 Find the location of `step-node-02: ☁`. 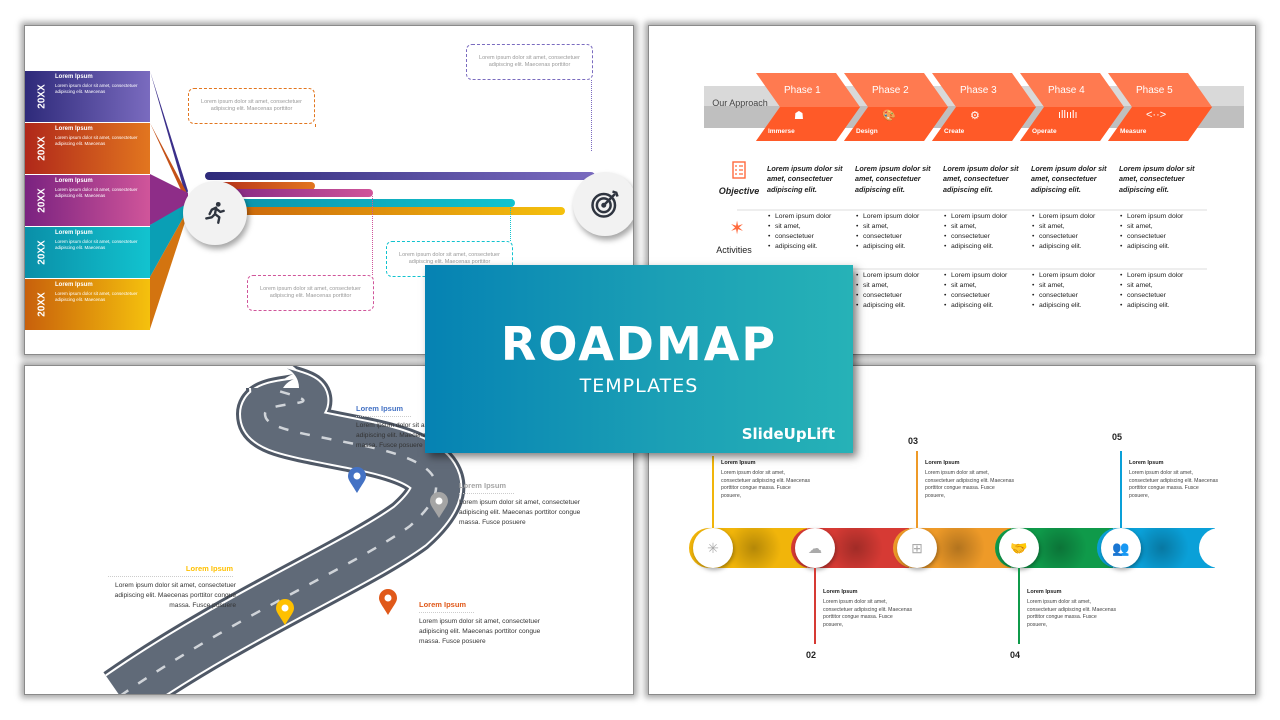

step-node-02: ☁ is located at coordinates (815, 548).